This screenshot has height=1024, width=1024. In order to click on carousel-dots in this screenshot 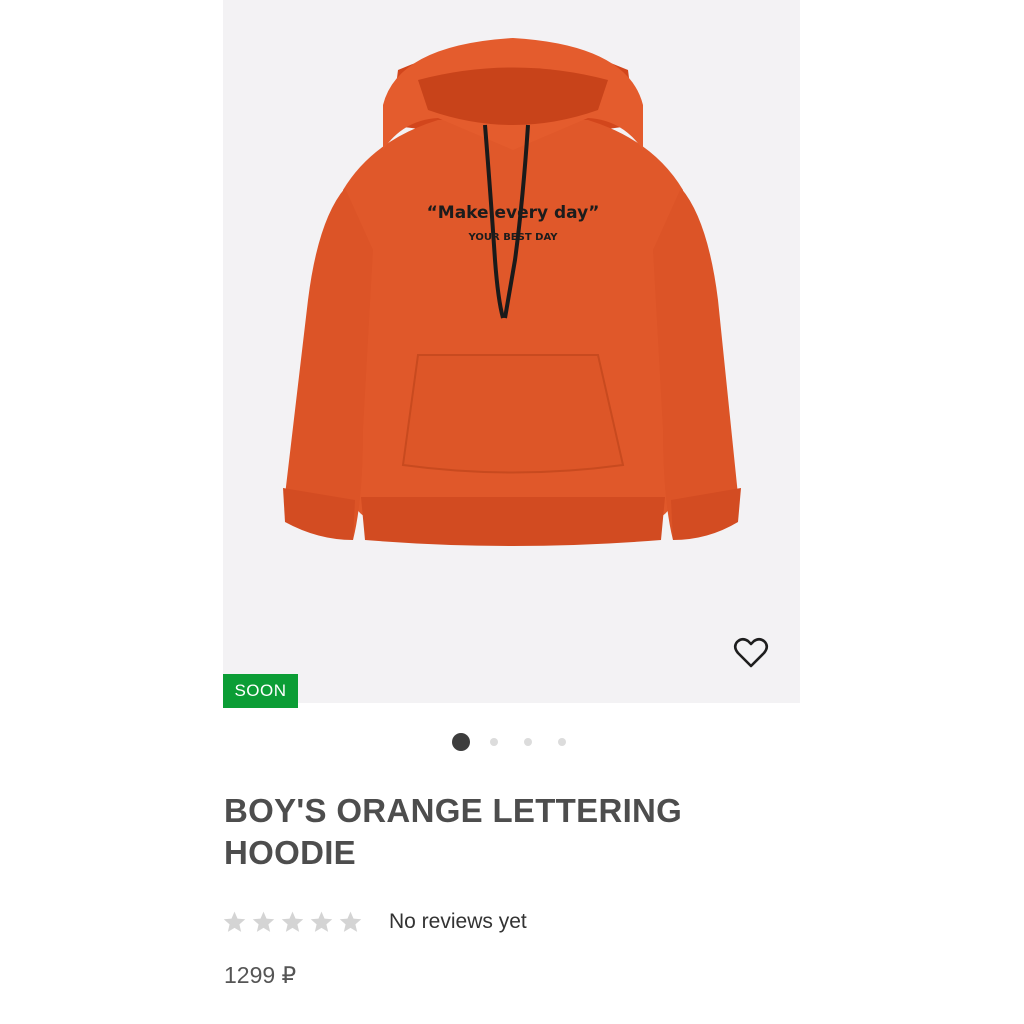, I will do `click(515, 741)`.